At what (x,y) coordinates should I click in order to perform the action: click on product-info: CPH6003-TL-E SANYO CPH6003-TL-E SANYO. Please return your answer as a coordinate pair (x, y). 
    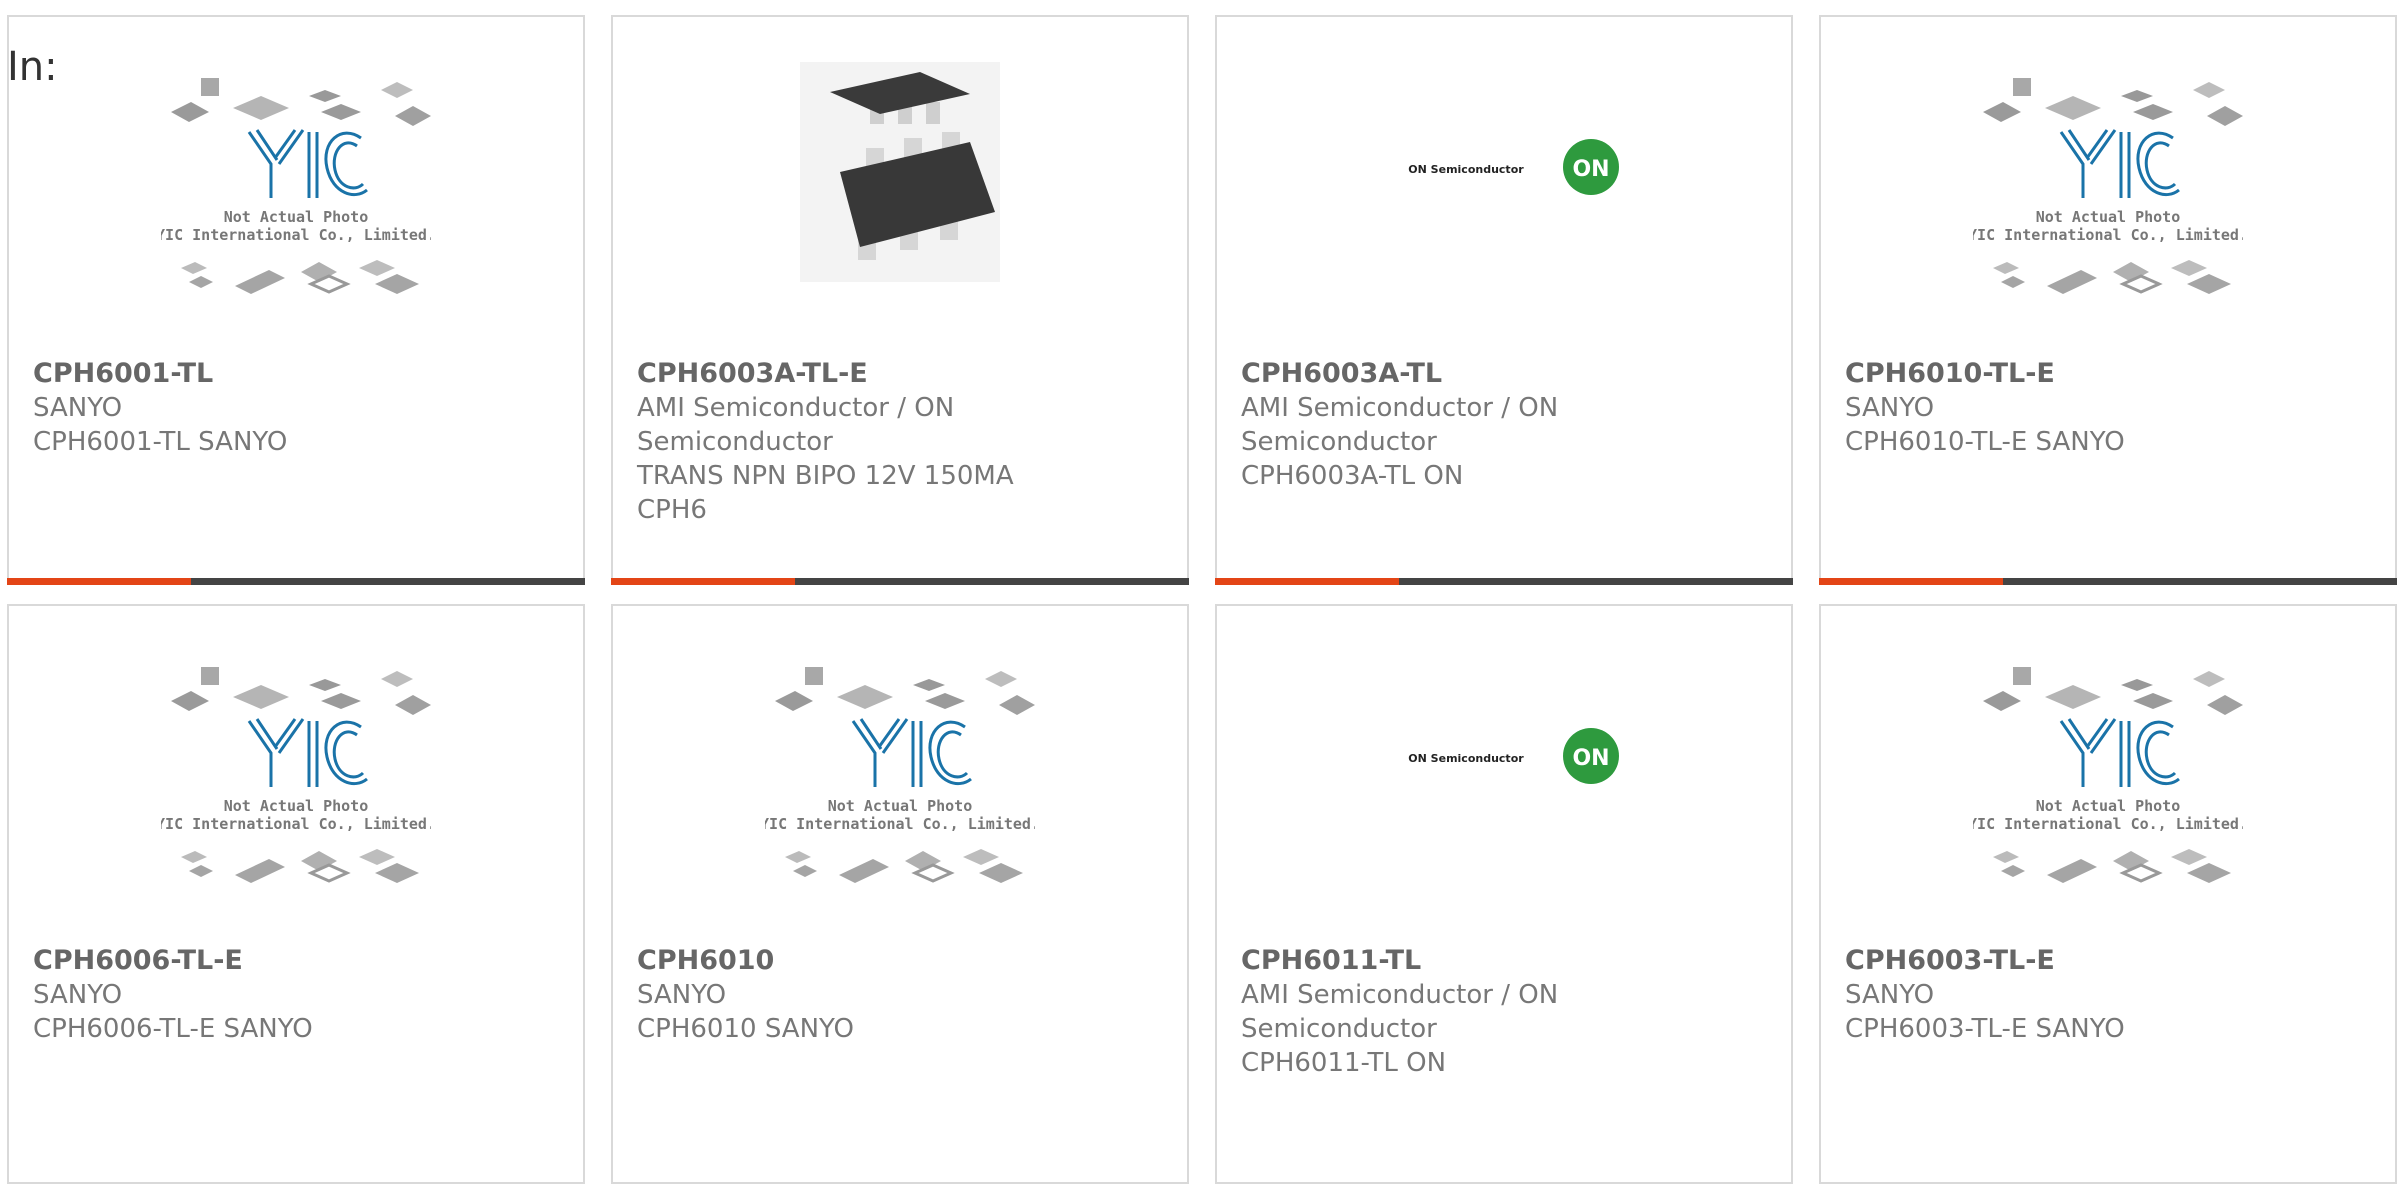
    Looking at the image, I should click on (2108, 995).